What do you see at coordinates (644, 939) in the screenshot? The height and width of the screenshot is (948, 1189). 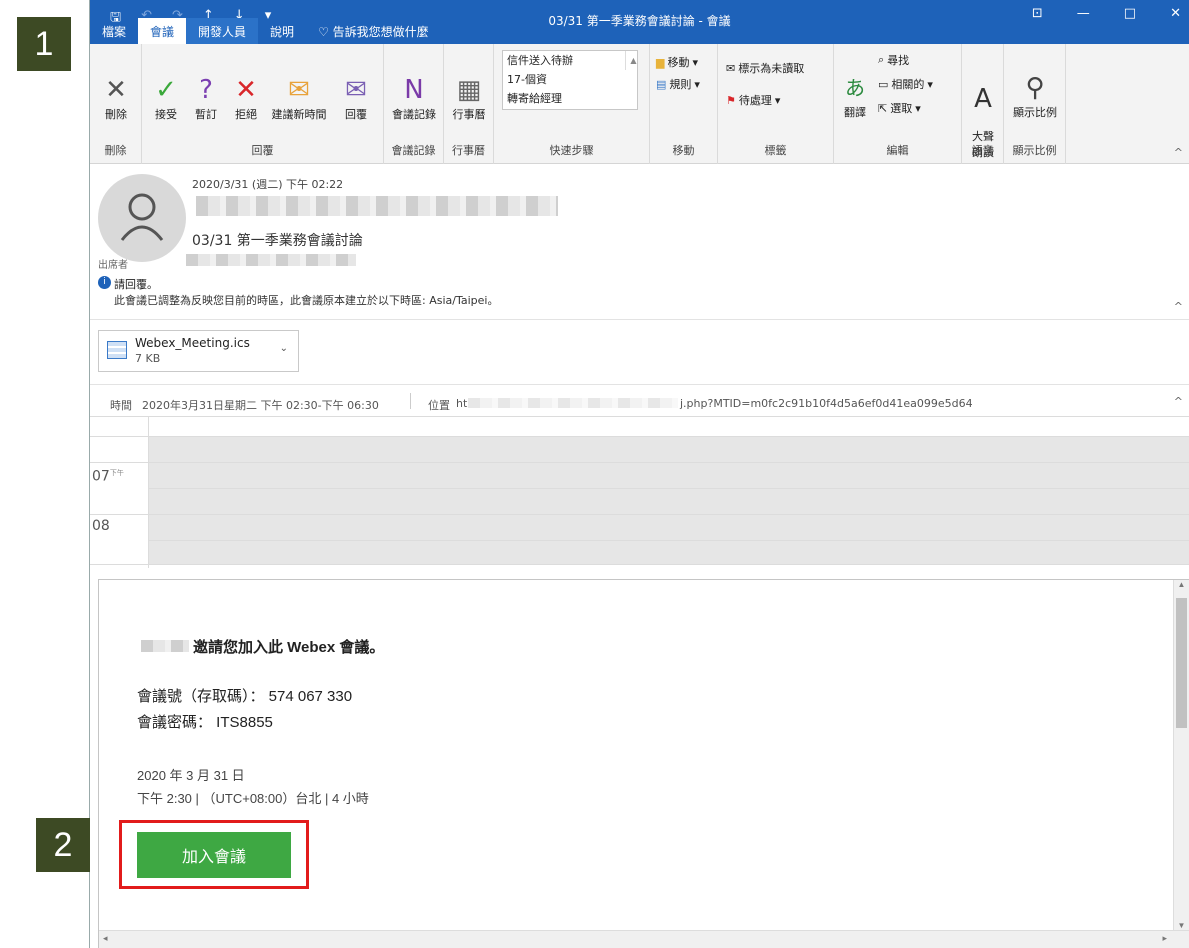 I see `horizontal-scrollbar: ◂ ▸` at bounding box center [644, 939].